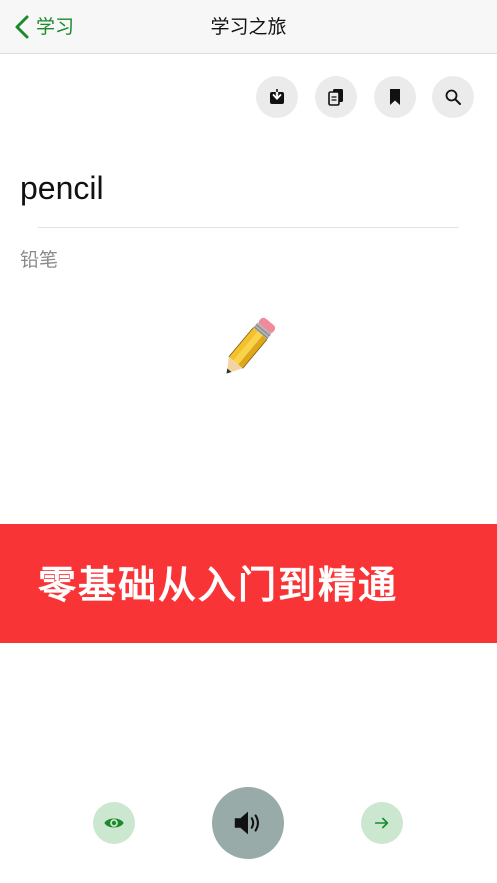 The image size is (497, 883). I want to click on page-title: 学习之旅, so click(248, 27).